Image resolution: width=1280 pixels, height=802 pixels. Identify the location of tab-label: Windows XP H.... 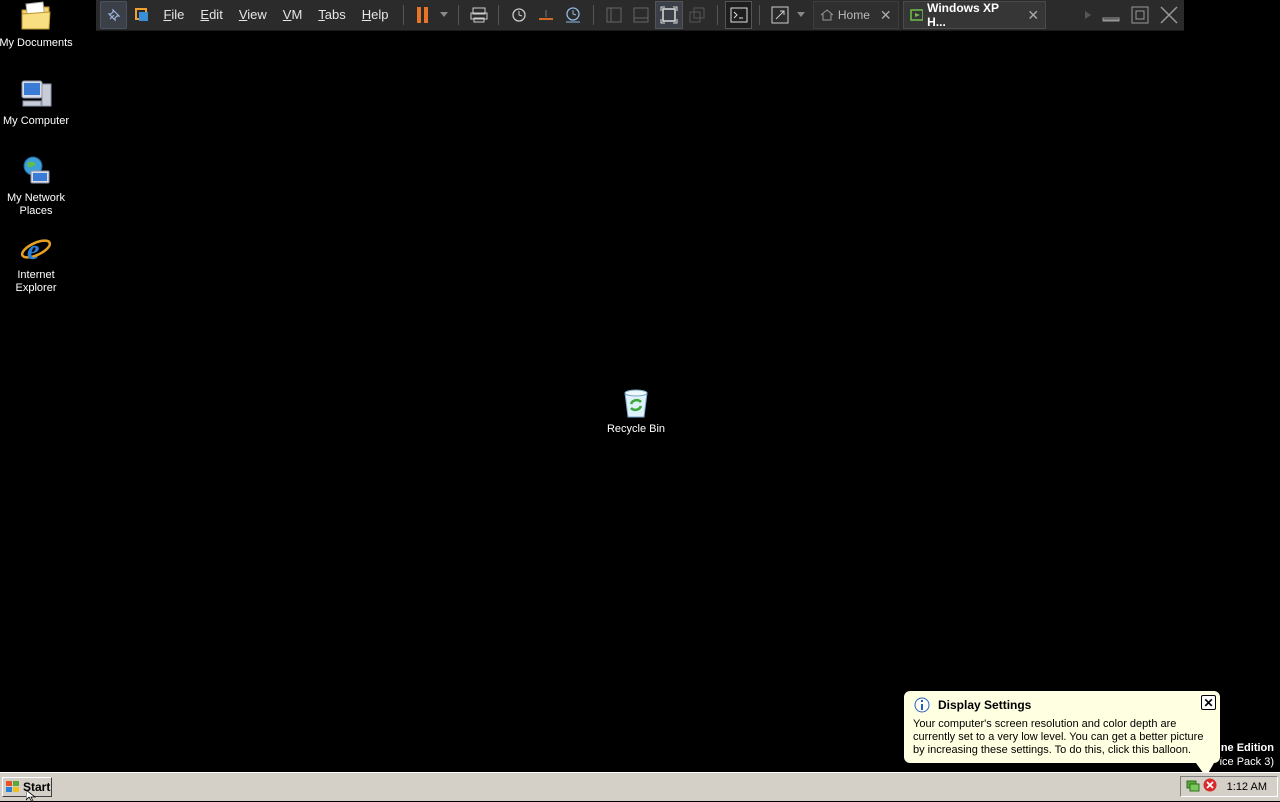
(963, 15).